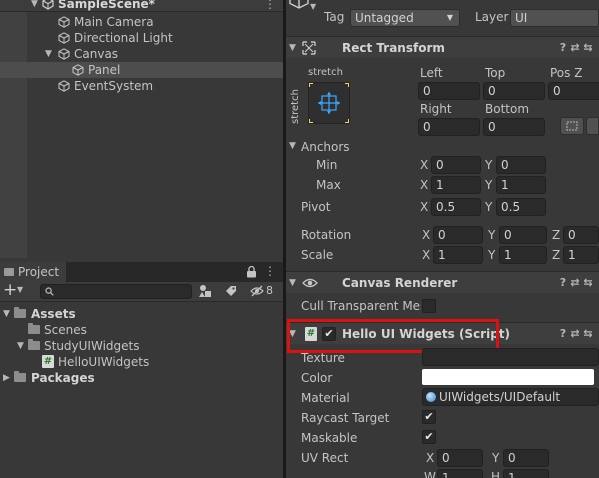  I want to click on lock-icon, so click(251, 271).